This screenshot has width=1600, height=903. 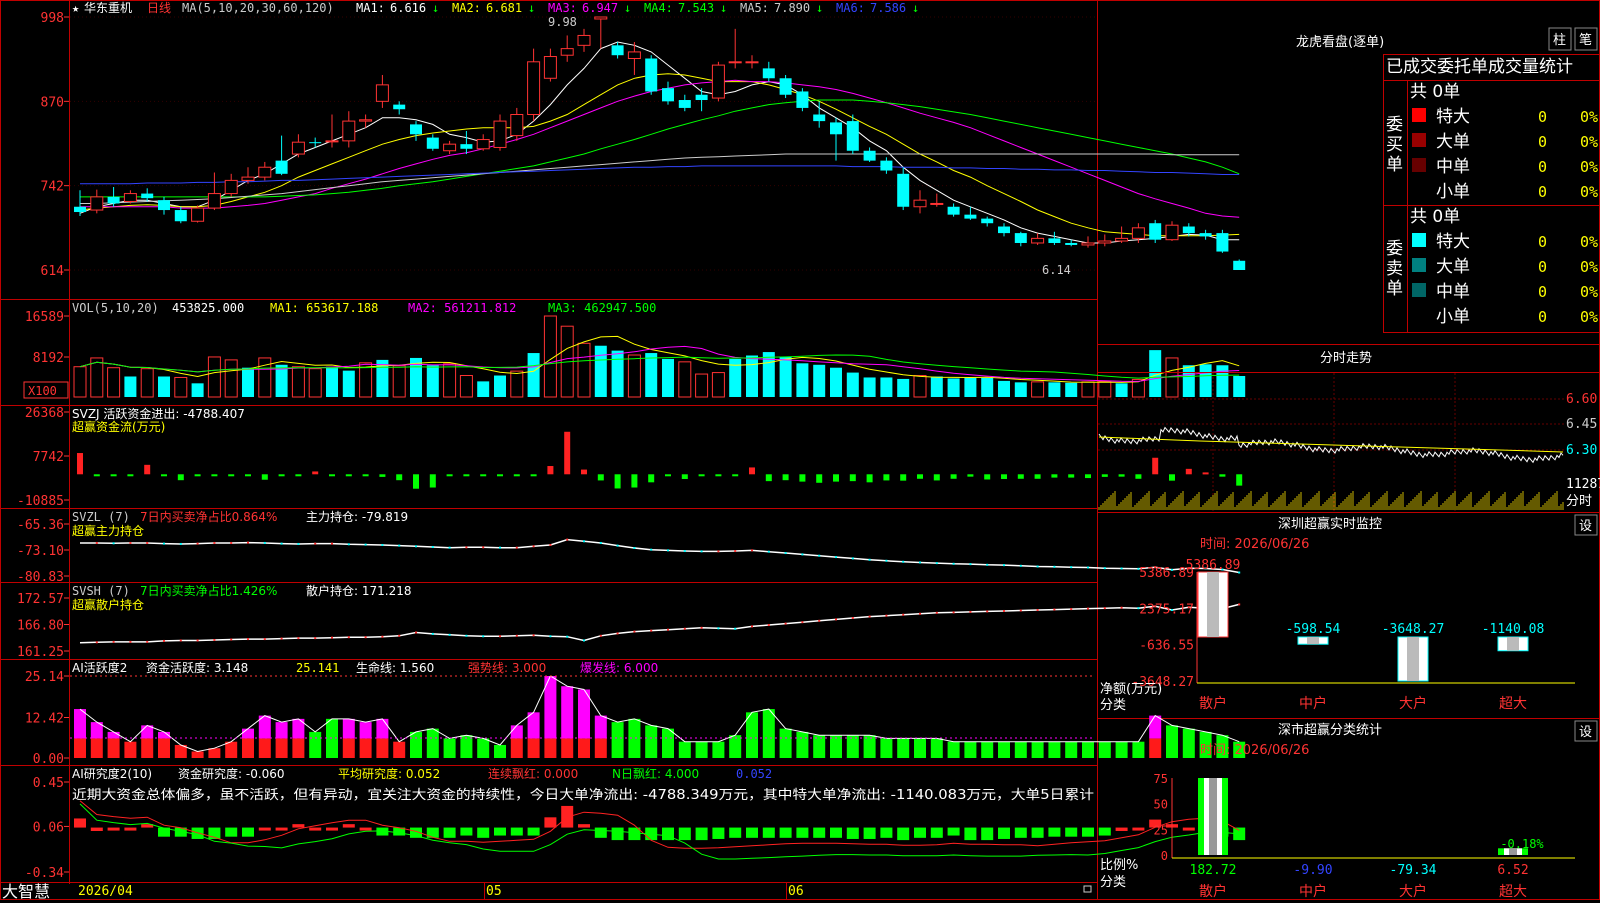 What do you see at coordinates (44, 718) in the screenshot?
I see `ai1-tick-2: 12.42` at bounding box center [44, 718].